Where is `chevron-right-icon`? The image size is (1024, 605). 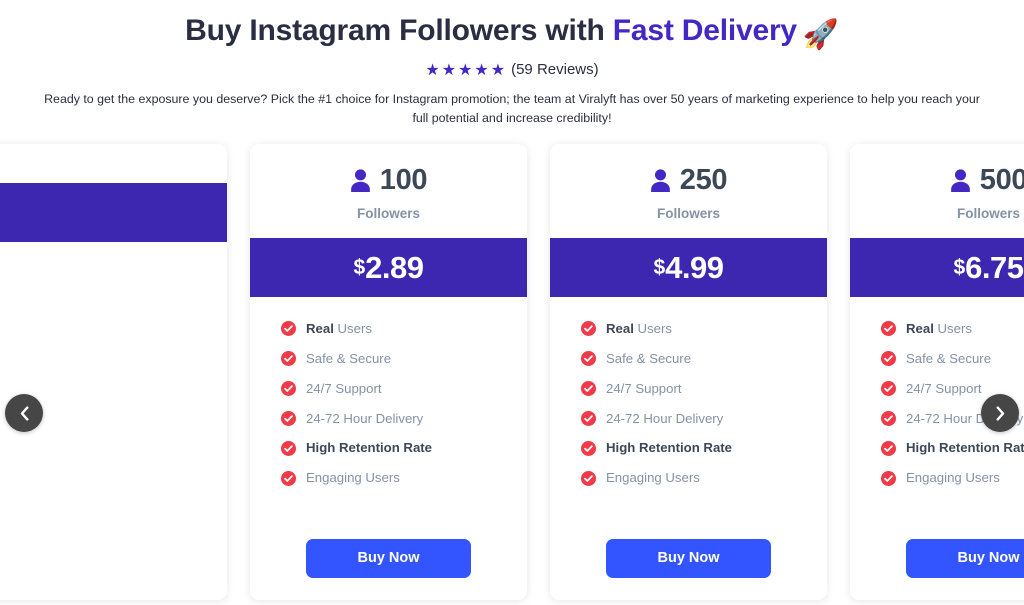
chevron-right-icon is located at coordinates (1000, 413).